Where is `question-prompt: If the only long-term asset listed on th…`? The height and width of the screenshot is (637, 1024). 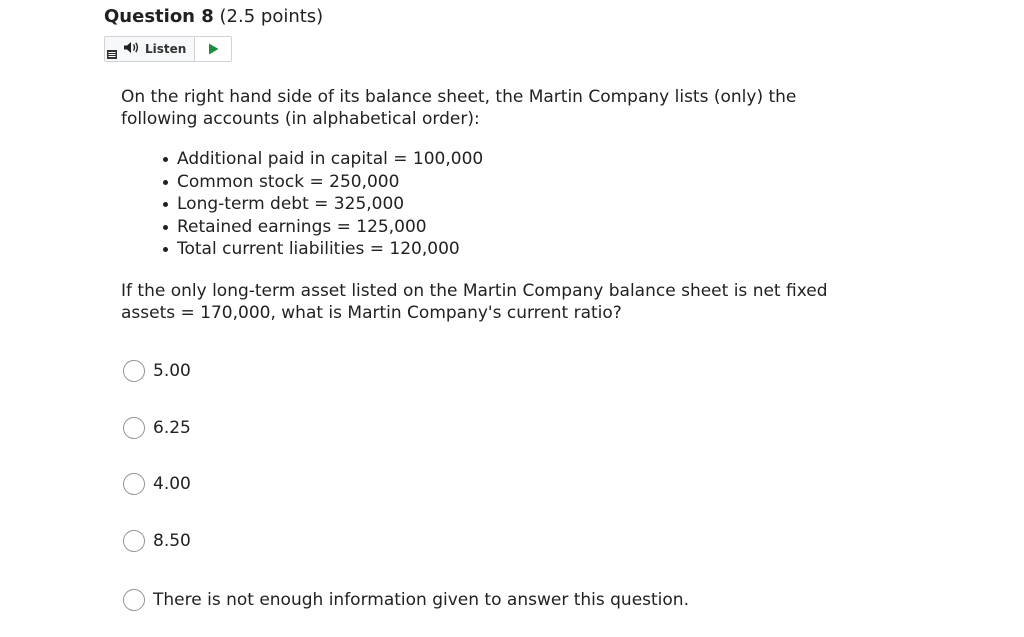 question-prompt: If the only long-term asset listed on th… is located at coordinates (474, 301).